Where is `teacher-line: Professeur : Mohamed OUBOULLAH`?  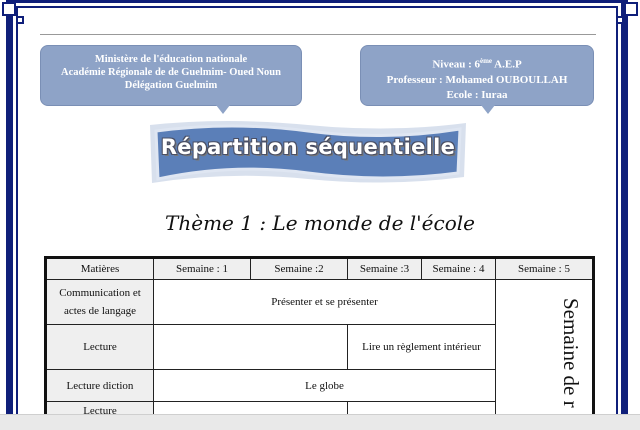
teacher-line: Professeur : Mohamed OUBOULLAH is located at coordinates (477, 79).